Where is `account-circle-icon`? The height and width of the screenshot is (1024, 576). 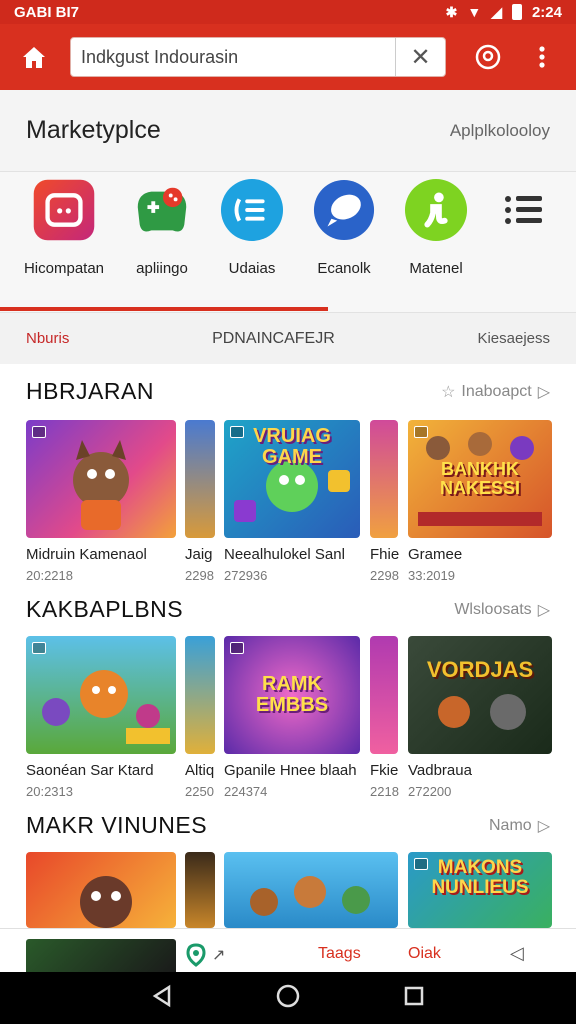
account-circle-icon is located at coordinates (488, 57).